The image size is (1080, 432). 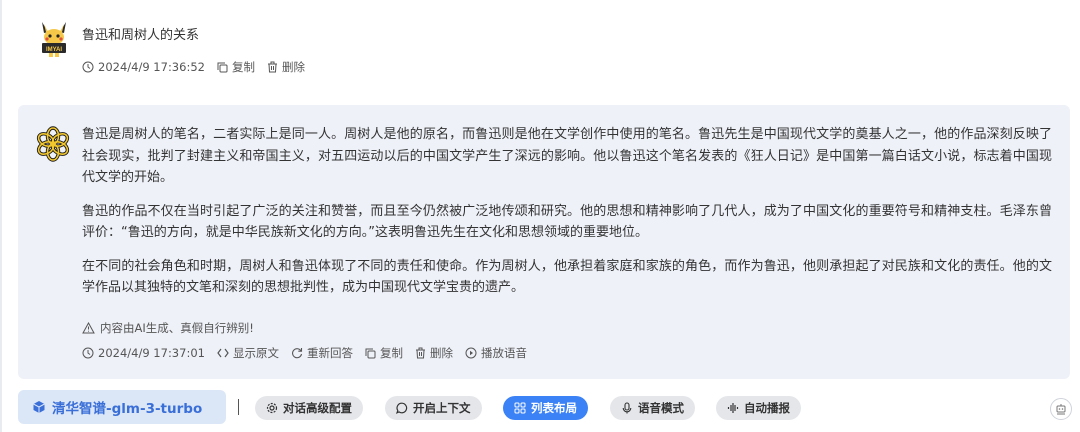 I want to click on warning-icon, so click(x=88, y=328).